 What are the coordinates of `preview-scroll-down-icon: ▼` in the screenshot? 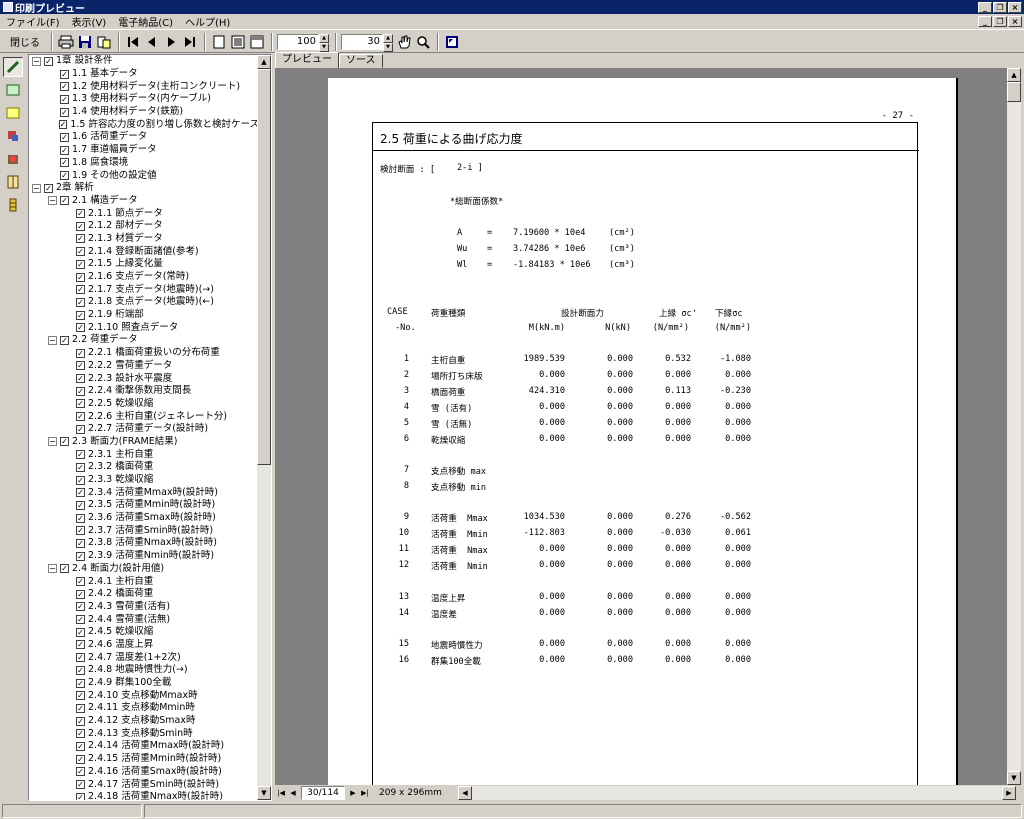 It's located at (1014, 778).